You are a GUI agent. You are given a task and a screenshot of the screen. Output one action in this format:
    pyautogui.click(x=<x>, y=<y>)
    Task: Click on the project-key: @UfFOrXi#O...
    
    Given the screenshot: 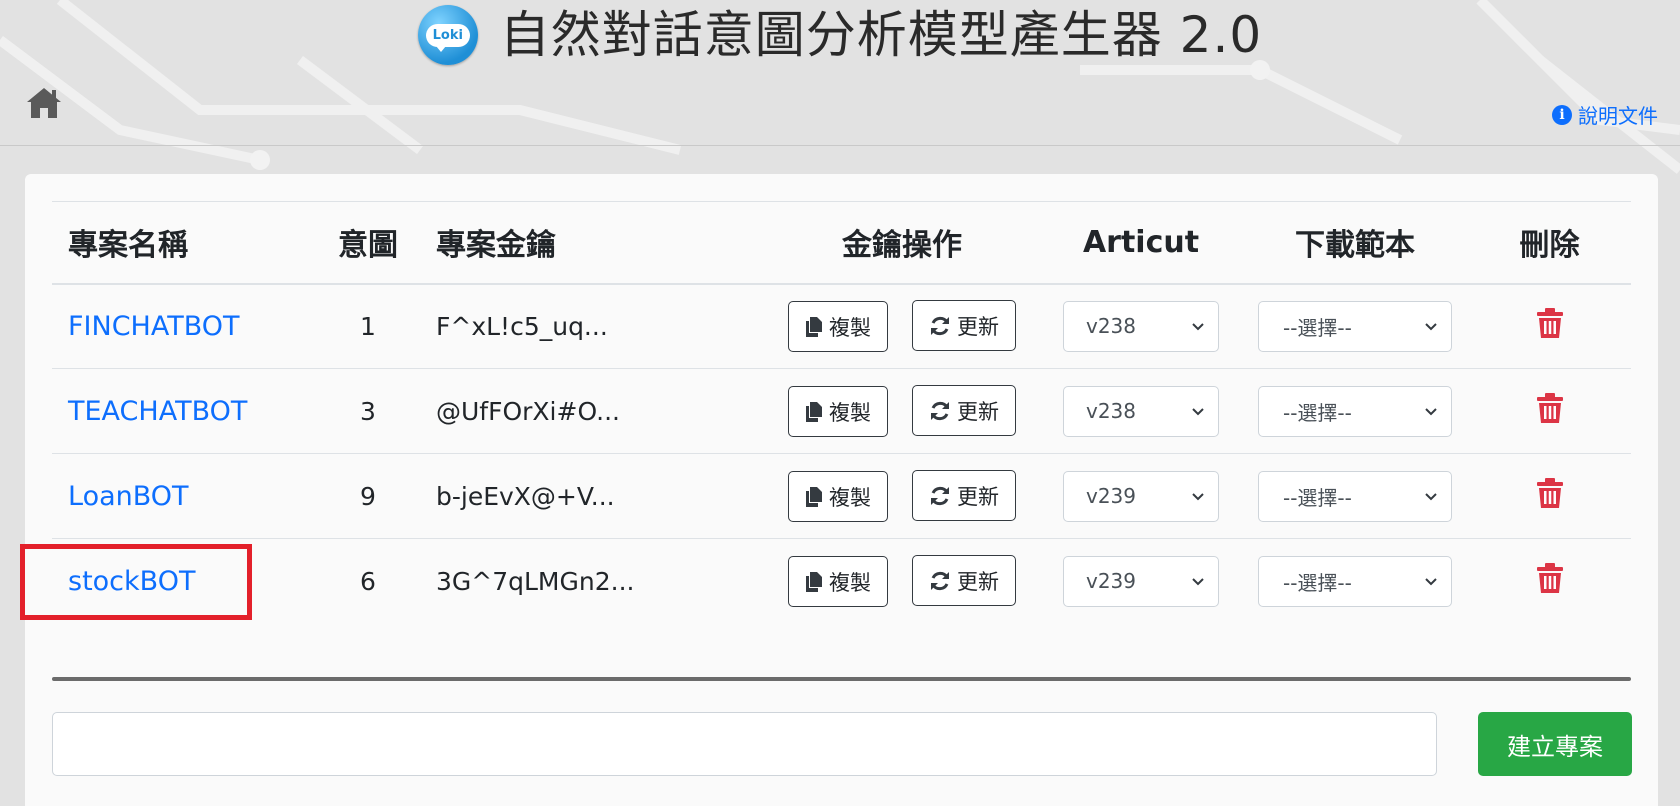 What is the action you would take?
    pyautogui.click(x=592, y=411)
    